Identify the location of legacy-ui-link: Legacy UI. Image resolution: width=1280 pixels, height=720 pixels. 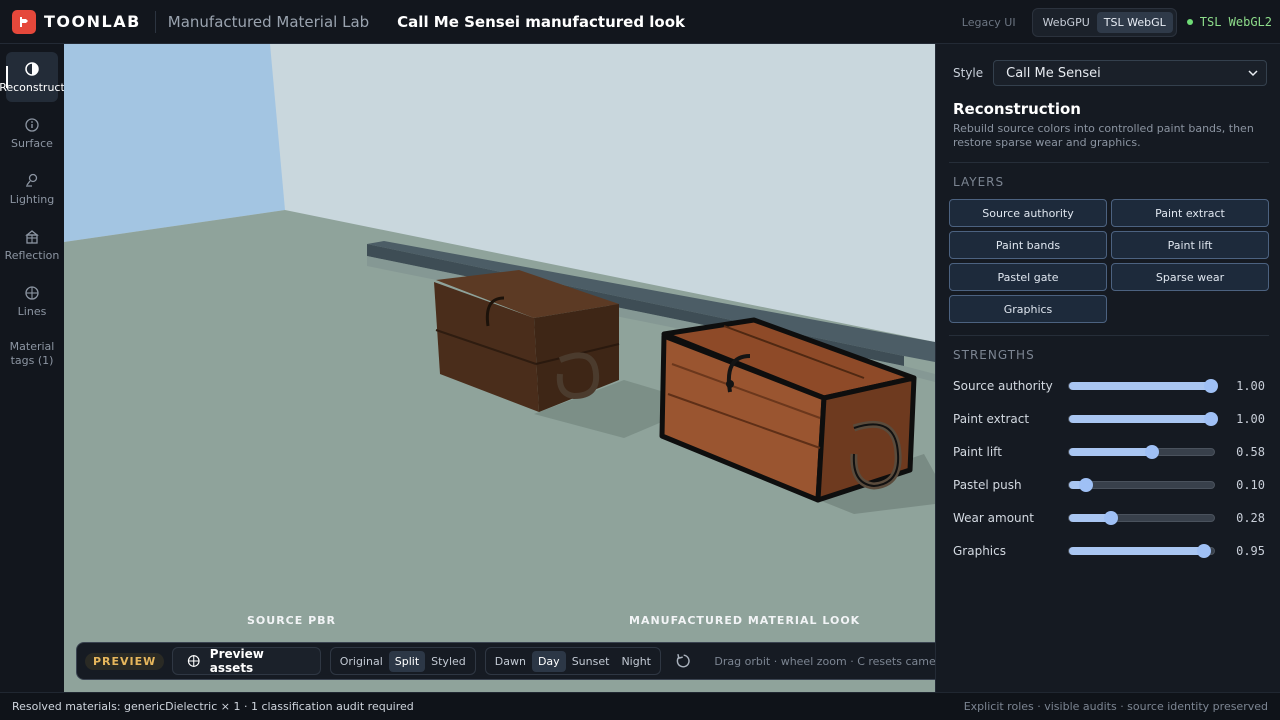
(989, 22).